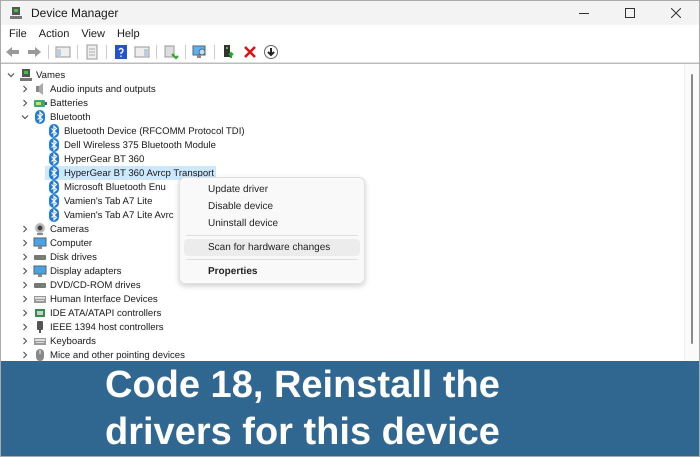 Image resolution: width=700 pixels, height=457 pixels. What do you see at coordinates (110, 215) in the screenshot?
I see `tree-item: Vamien's Tab A7 Lite Avrc` at bounding box center [110, 215].